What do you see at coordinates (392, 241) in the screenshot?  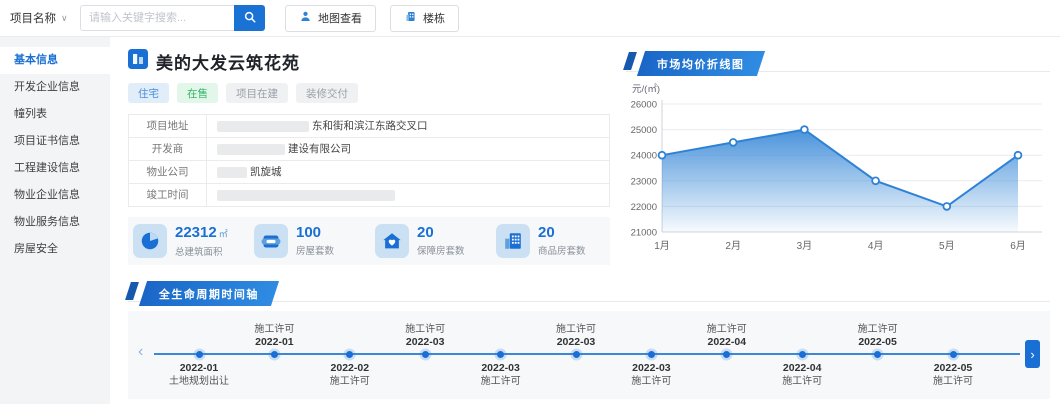 I see `house-heart-icon` at bounding box center [392, 241].